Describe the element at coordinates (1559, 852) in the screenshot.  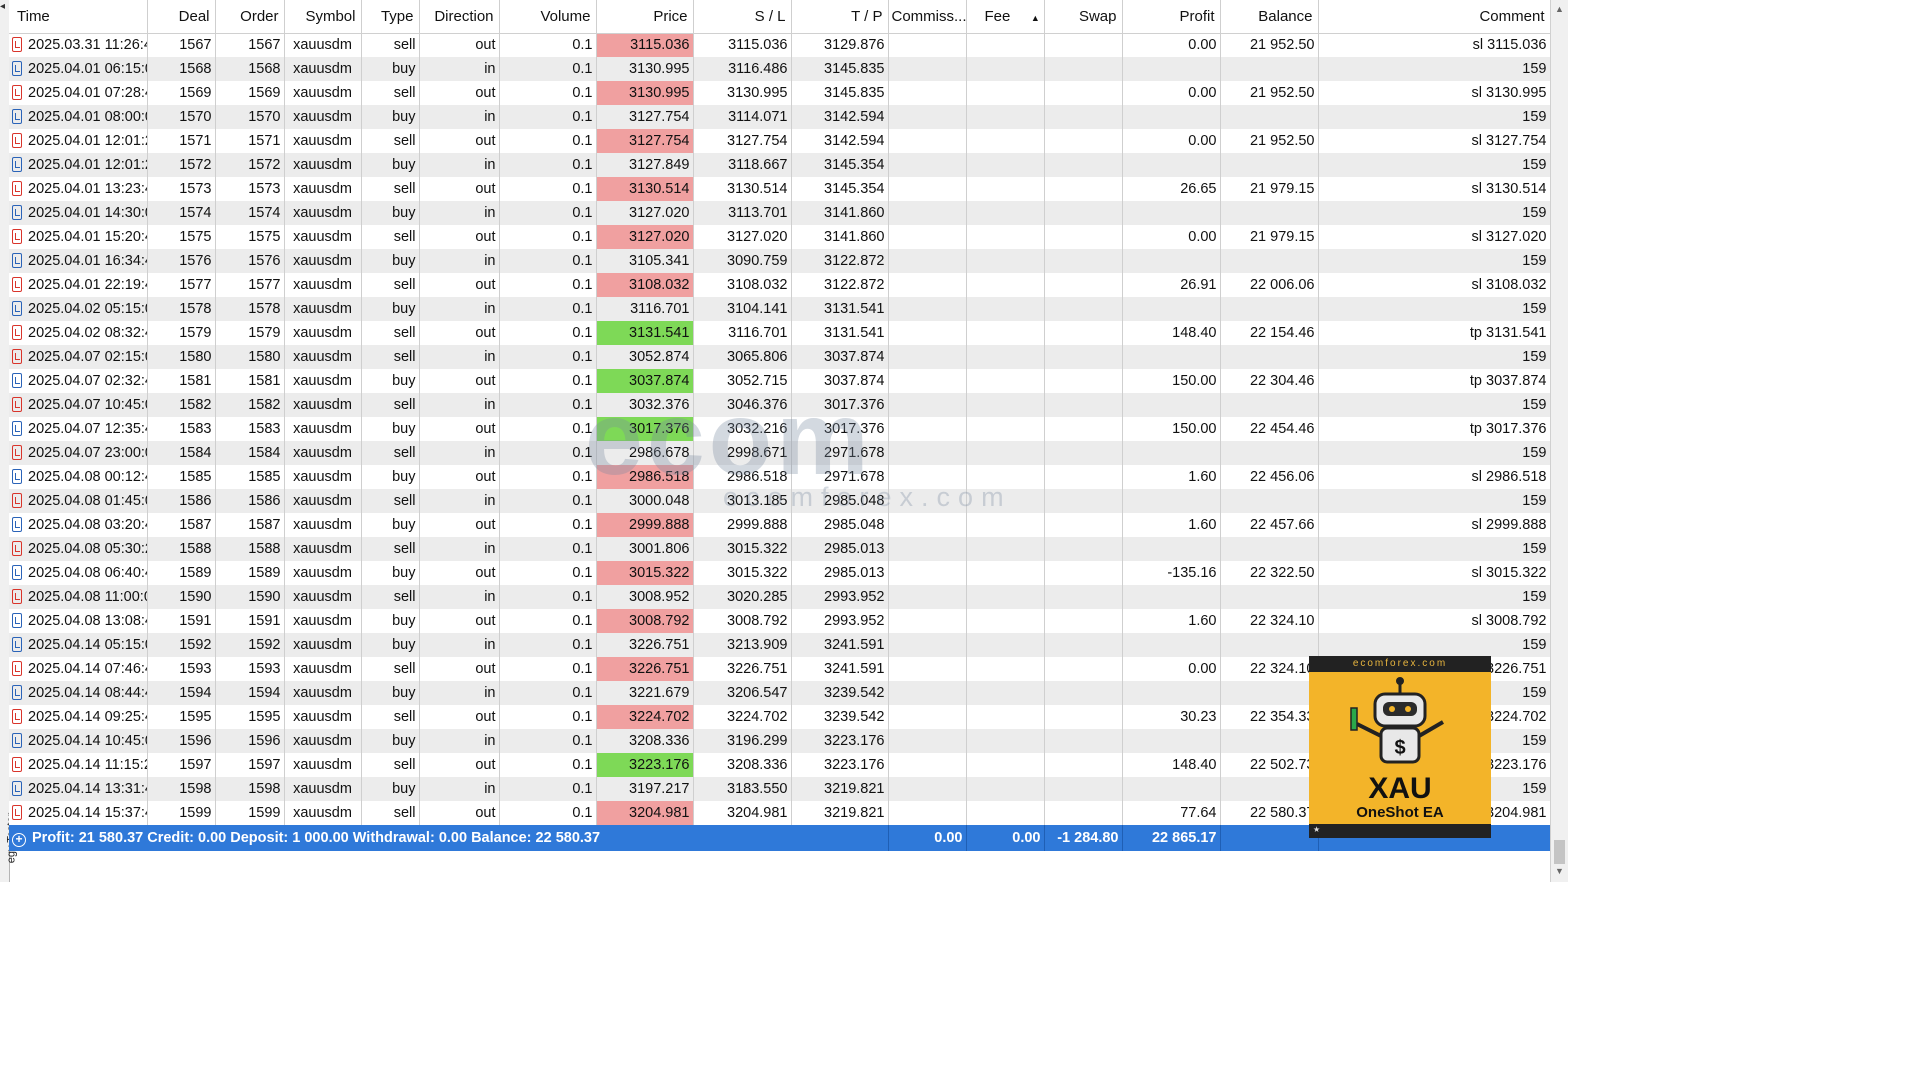
I see `scrollbar-thumb` at that location.